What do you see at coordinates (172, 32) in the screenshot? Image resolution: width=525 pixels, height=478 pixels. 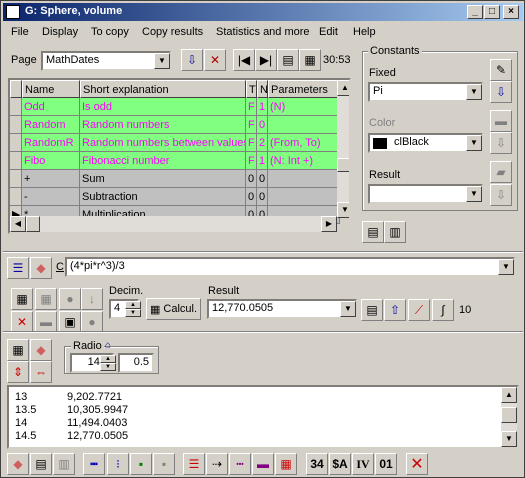 I see `menu-copy-results: Copy results` at bounding box center [172, 32].